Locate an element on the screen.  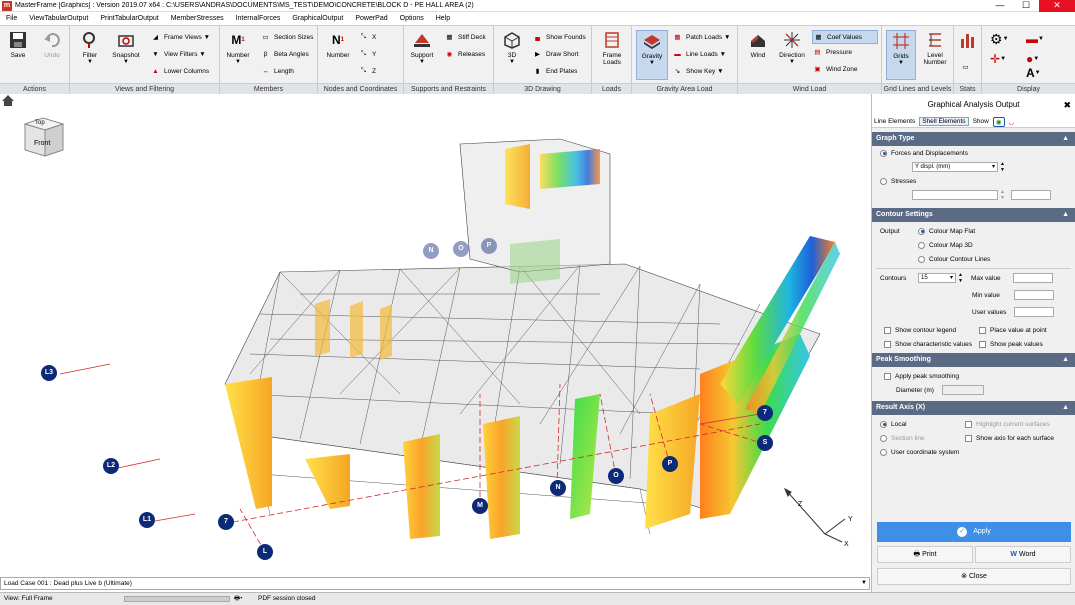
radio-forces is located at coordinates (883, 153).